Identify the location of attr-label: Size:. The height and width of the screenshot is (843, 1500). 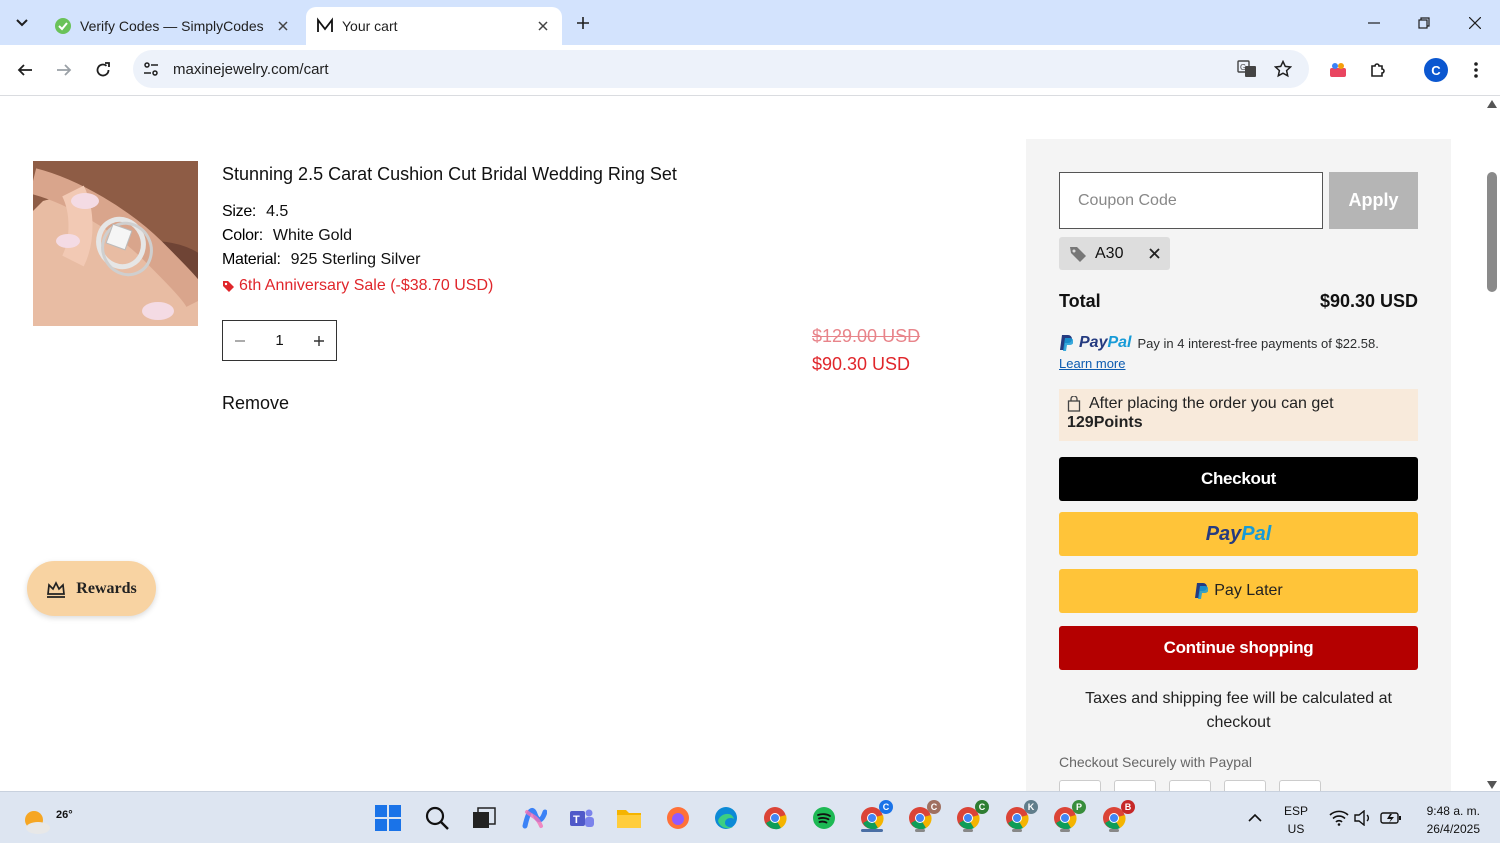
(239, 211).